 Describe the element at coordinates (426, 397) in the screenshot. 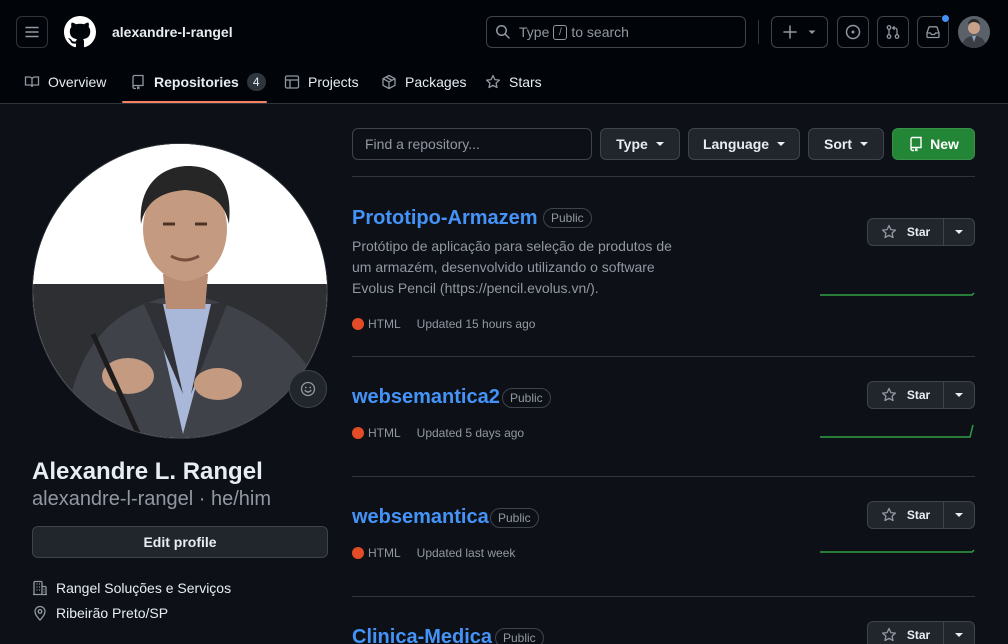

I see `repo-name-link: websemantica2` at that location.